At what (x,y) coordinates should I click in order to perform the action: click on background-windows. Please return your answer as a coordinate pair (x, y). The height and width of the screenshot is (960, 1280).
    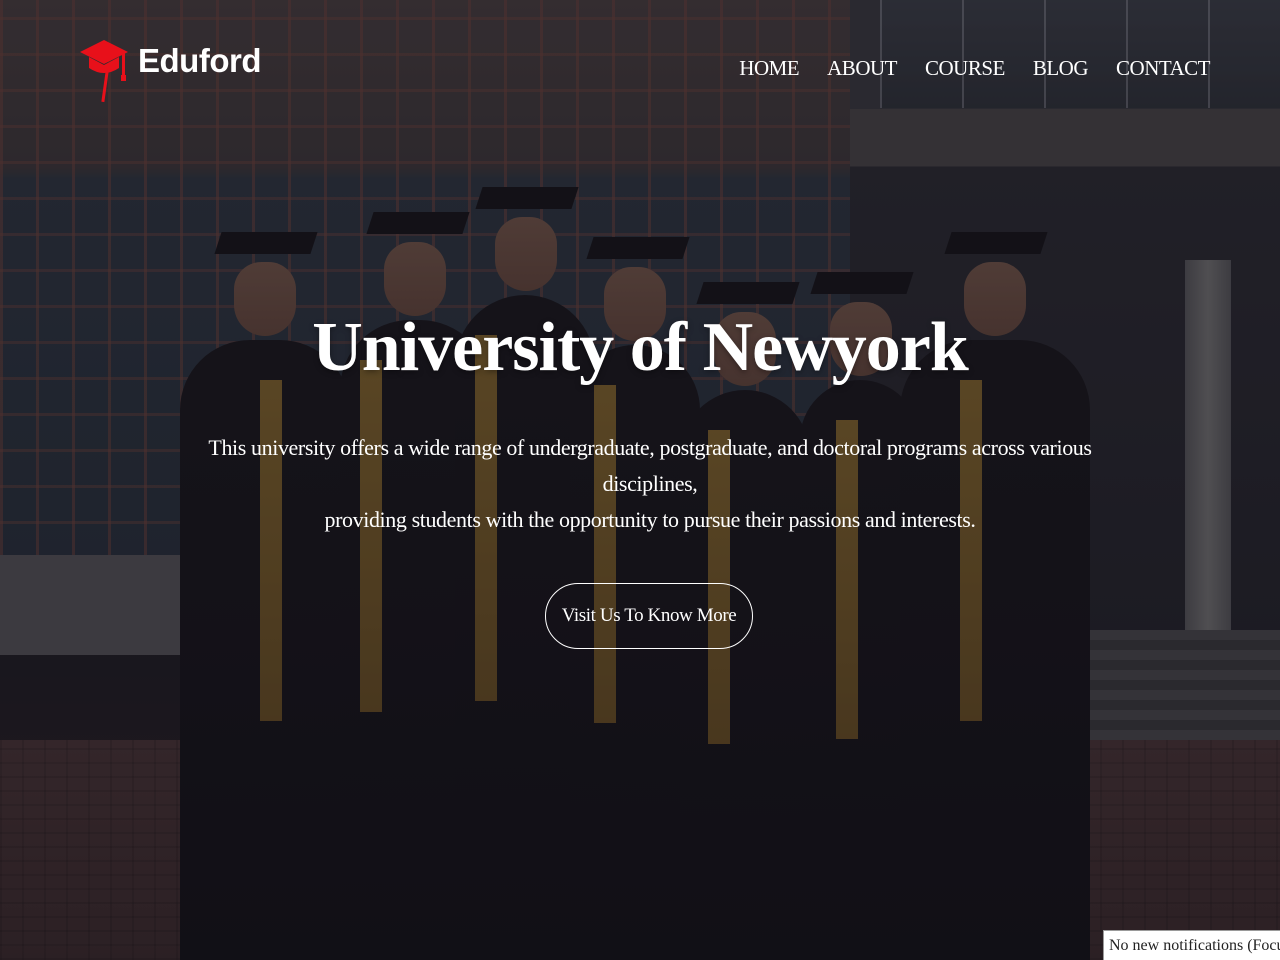
    Looking at the image, I should click on (1080, 54).